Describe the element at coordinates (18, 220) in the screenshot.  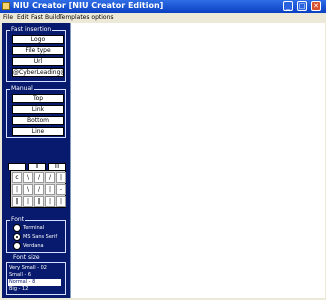
I see `font-label: Font` at that location.